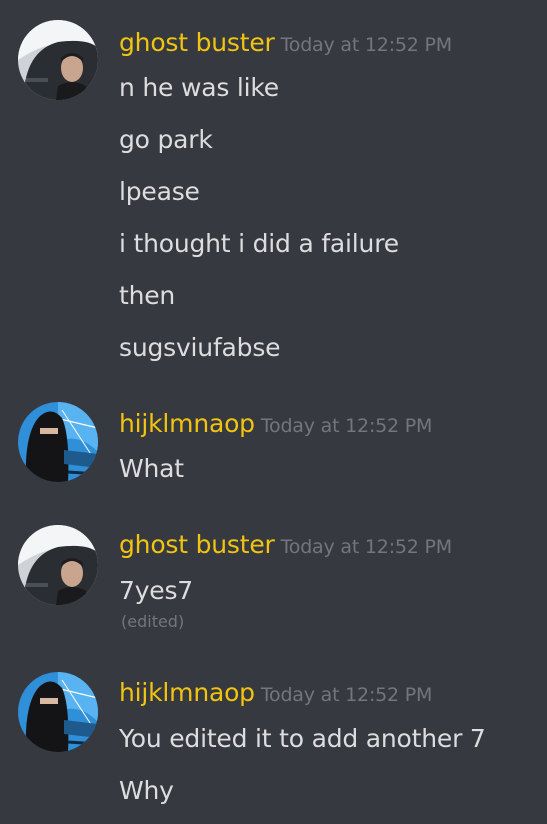 This screenshot has width=547, height=824. What do you see at coordinates (147, 295) in the screenshot?
I see `message-line: then` at bounding box center [147, 295].